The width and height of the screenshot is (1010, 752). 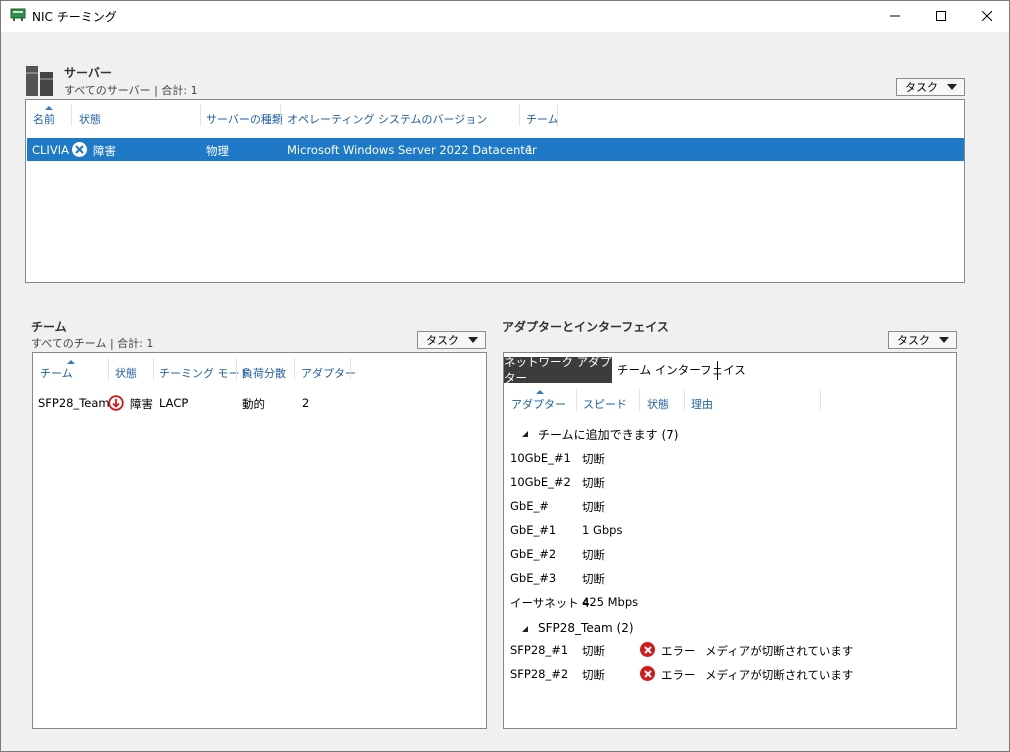 What do you see at coordinates (533, 554) in the screenshot?
I see `adapter-name: GbE_#2` at bounding box center [533, 554].